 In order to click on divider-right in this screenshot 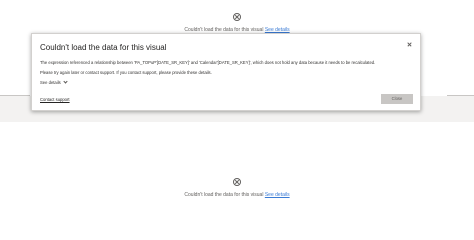, I will do `click(460, 95)`.